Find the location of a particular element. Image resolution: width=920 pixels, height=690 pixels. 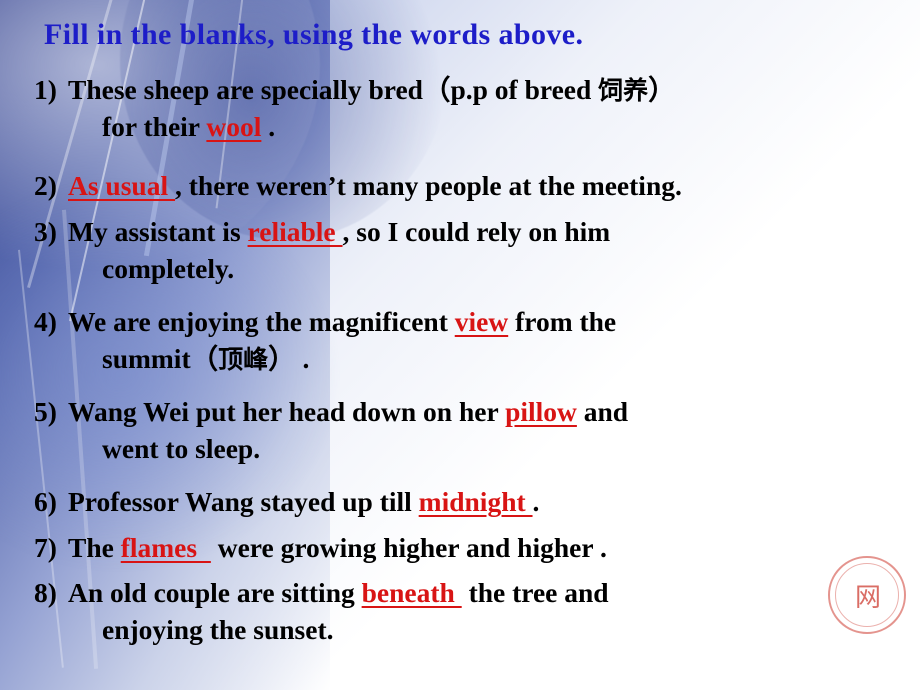

blank-answer: As usual is located at coordinates (121, 185).